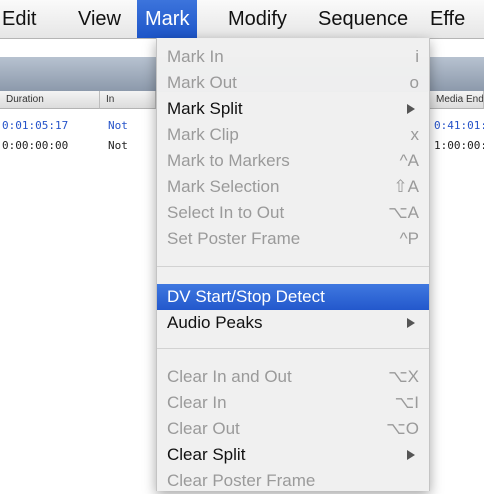 The width and height of the screenshot is (484, 494). What do you see at coordinates (293, 135) in the screenshot?
I see `menu-item-mark-clip: Mark Clip x` at bounding box center [293, 135].